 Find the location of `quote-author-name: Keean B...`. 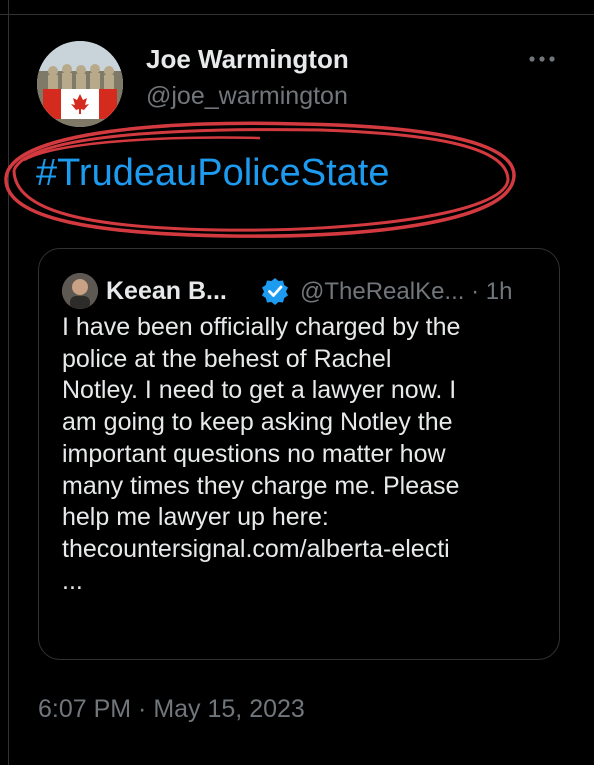

quote-author-name: Keean B... is located at coordinates (166, 291).